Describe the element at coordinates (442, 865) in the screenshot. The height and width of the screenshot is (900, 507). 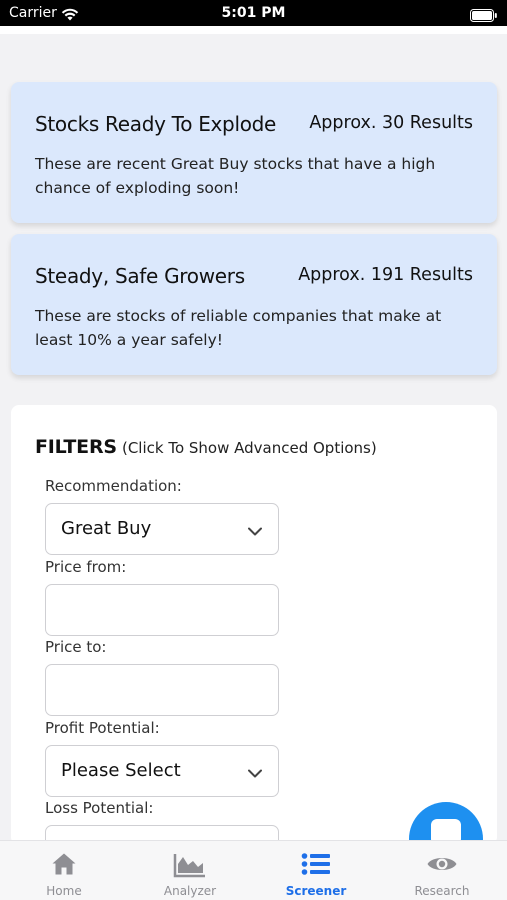
I see `eye-icon` at that location.